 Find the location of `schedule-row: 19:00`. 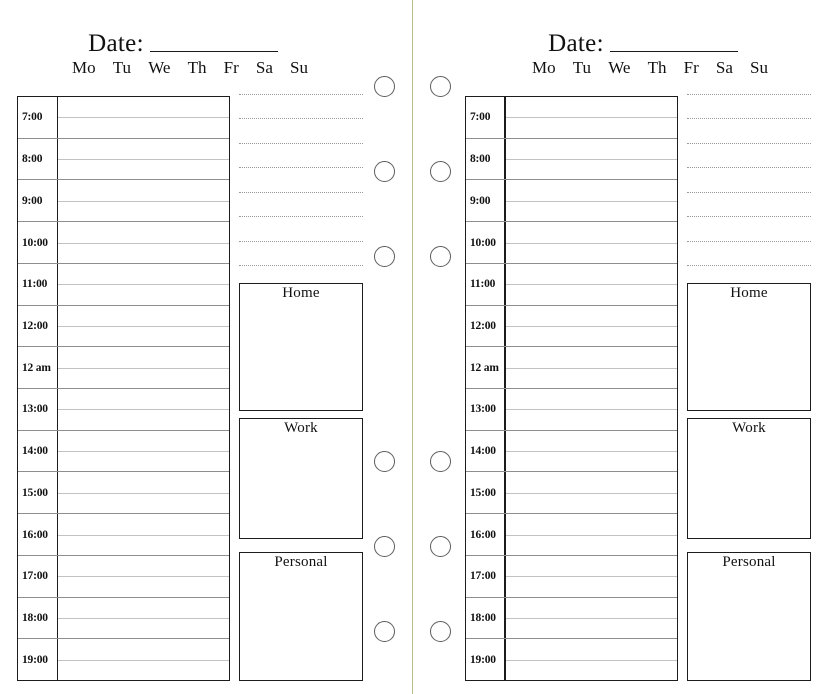

schedule-row: 19:00 is located at coordinates (571, 660).